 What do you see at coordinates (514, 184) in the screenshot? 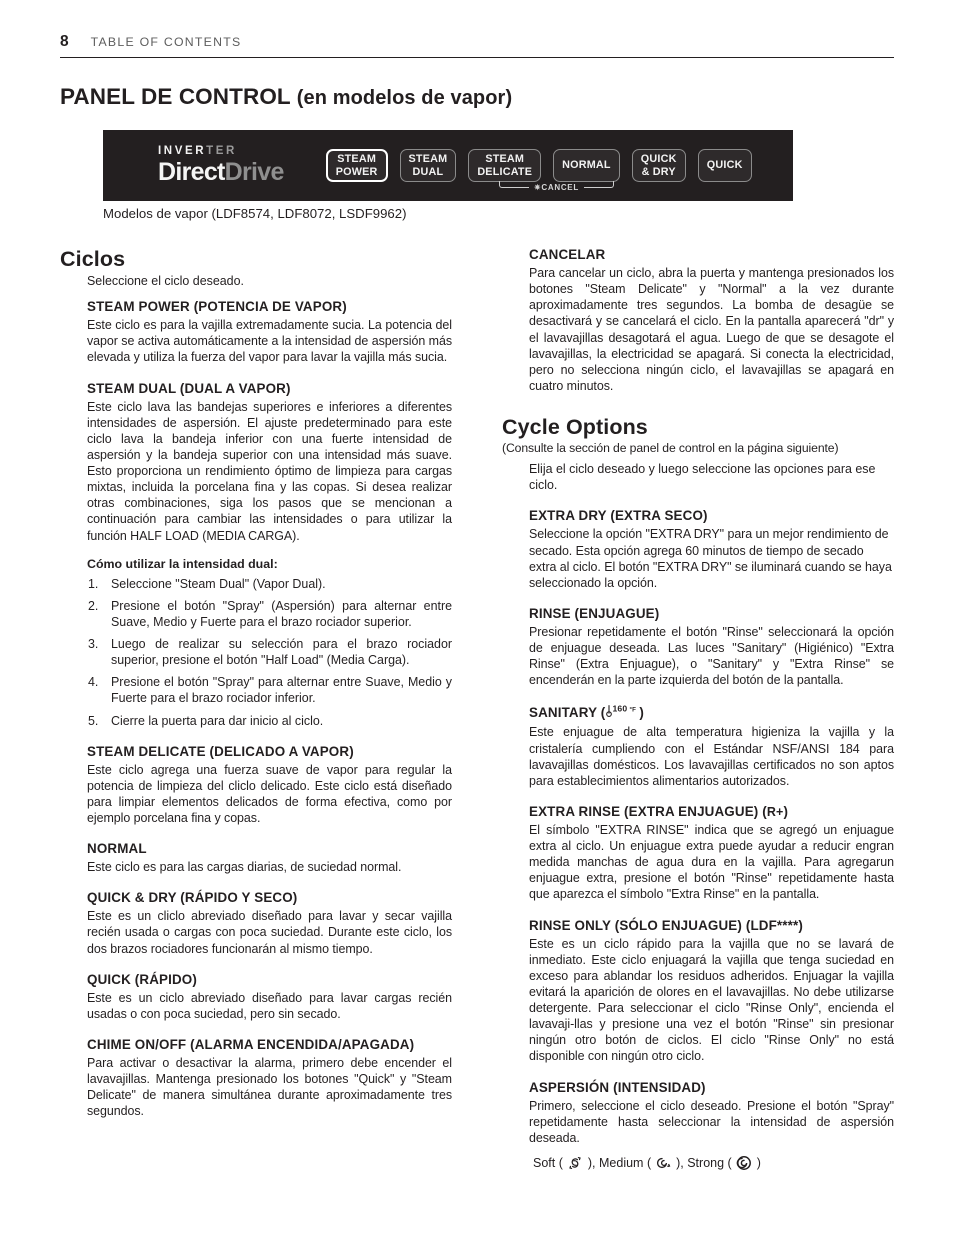
I see `cancel-bracket-left-icon` at bounding box center [514, 184].